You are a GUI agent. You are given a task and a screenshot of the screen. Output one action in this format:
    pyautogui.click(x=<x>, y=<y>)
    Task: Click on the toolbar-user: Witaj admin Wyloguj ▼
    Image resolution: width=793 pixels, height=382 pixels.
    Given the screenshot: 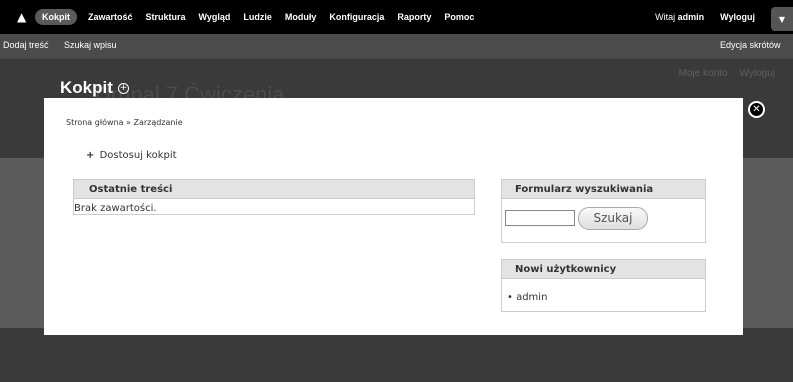 What is the action you would take?
    pyautogui.click(x=724, y=19)
    